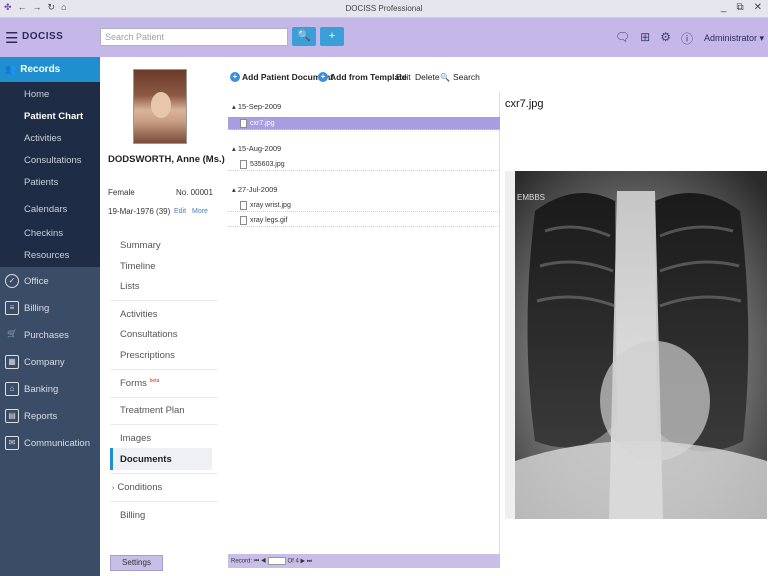 This screenshot has height=576, width=768. Describe the element at coordinates (36, 94) in the screenshot. I see `subnav-home: Home` at that location.